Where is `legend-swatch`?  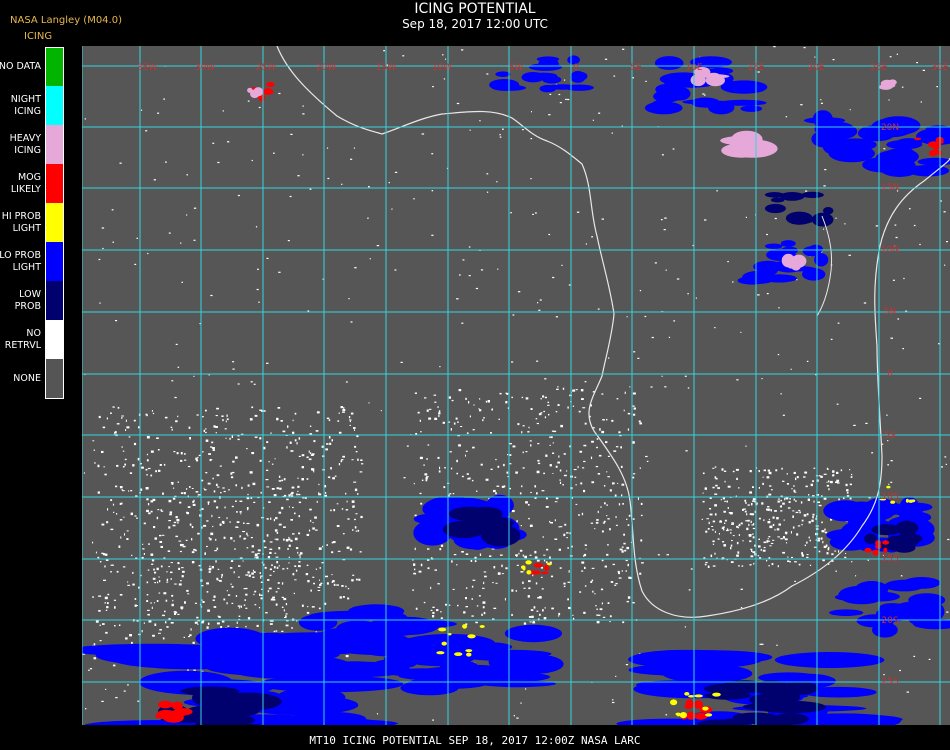 legend-swatch is located at coordinates (55, 339).